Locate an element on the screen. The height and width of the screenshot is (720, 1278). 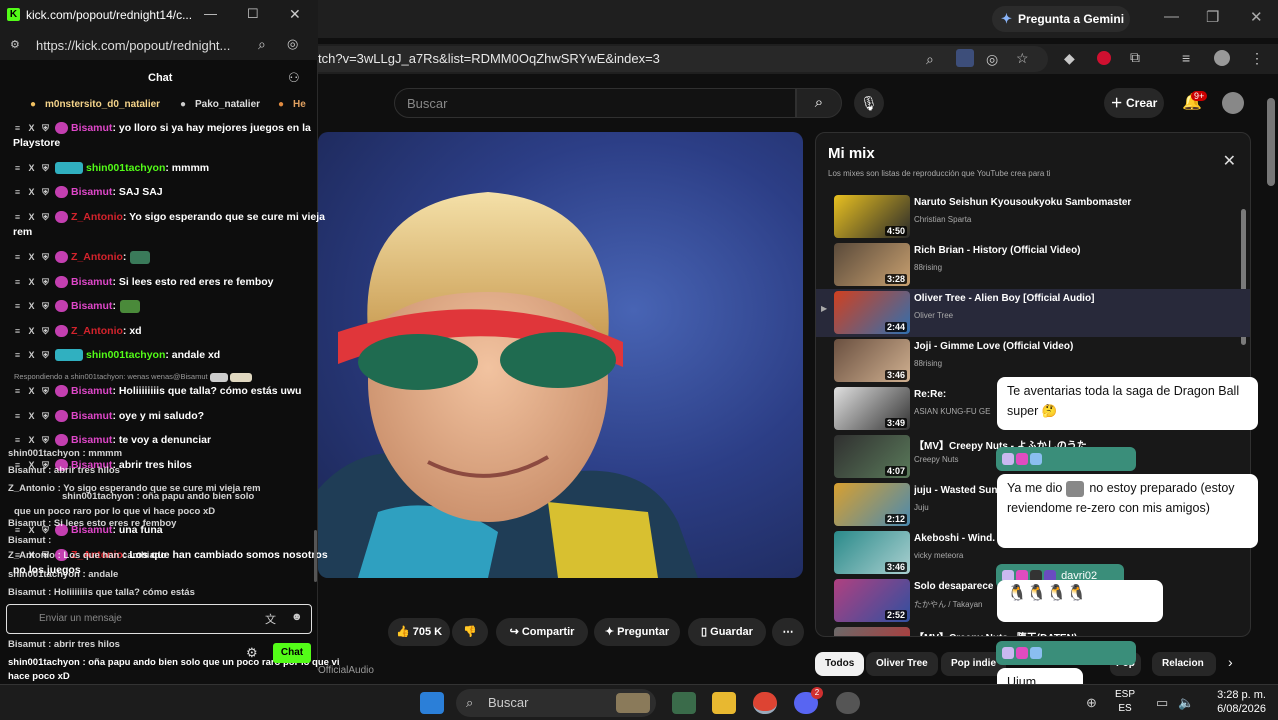
chip-todos: Todos is located at coordinates (840, 664).